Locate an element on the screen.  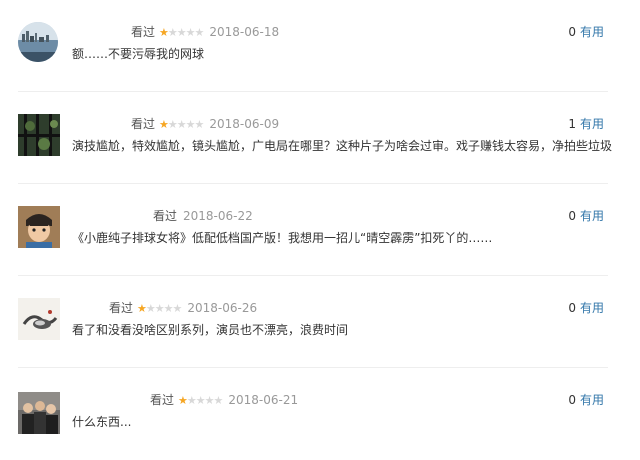
review-date: 2018-06-26 is located at coordinates (222, 308).